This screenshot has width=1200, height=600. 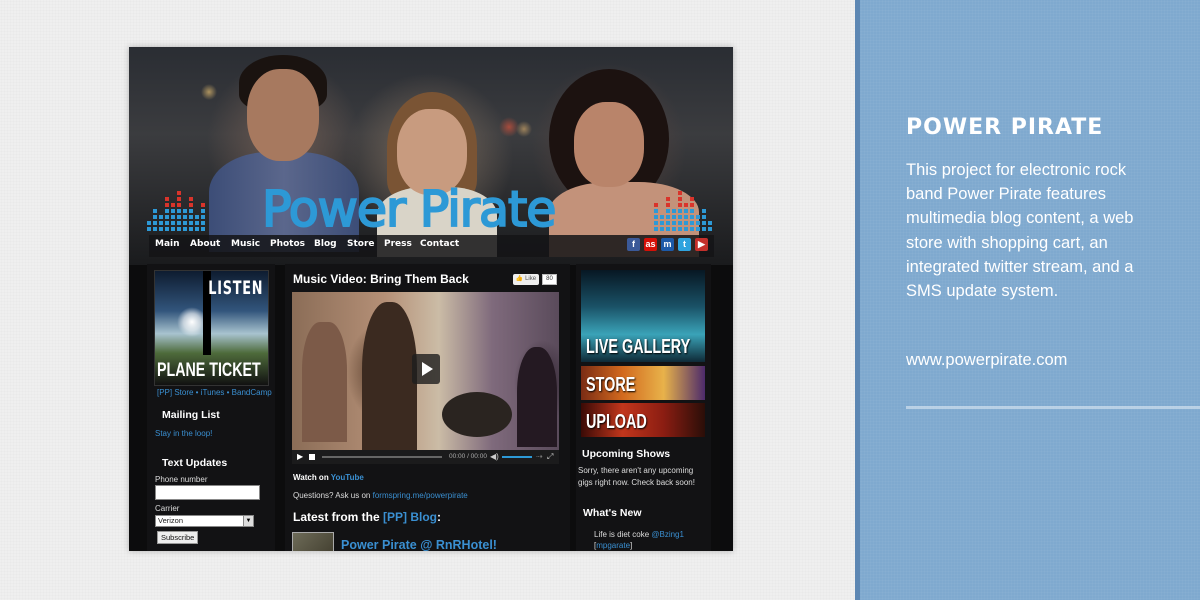 I want to click on twitter-icon: t, so click(x=684, y=244).